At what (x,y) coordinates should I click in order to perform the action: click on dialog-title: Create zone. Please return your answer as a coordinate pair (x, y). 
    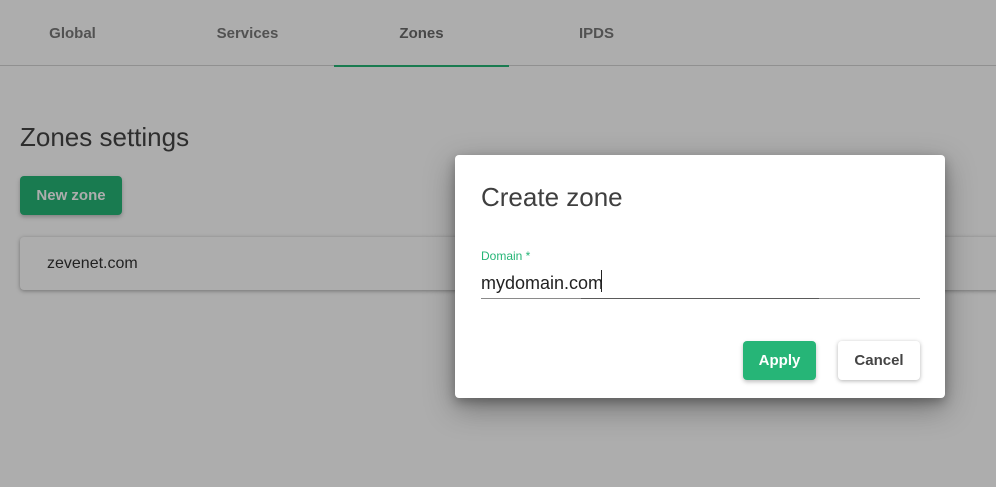
    Looking at the image, I should click on (552, 197).